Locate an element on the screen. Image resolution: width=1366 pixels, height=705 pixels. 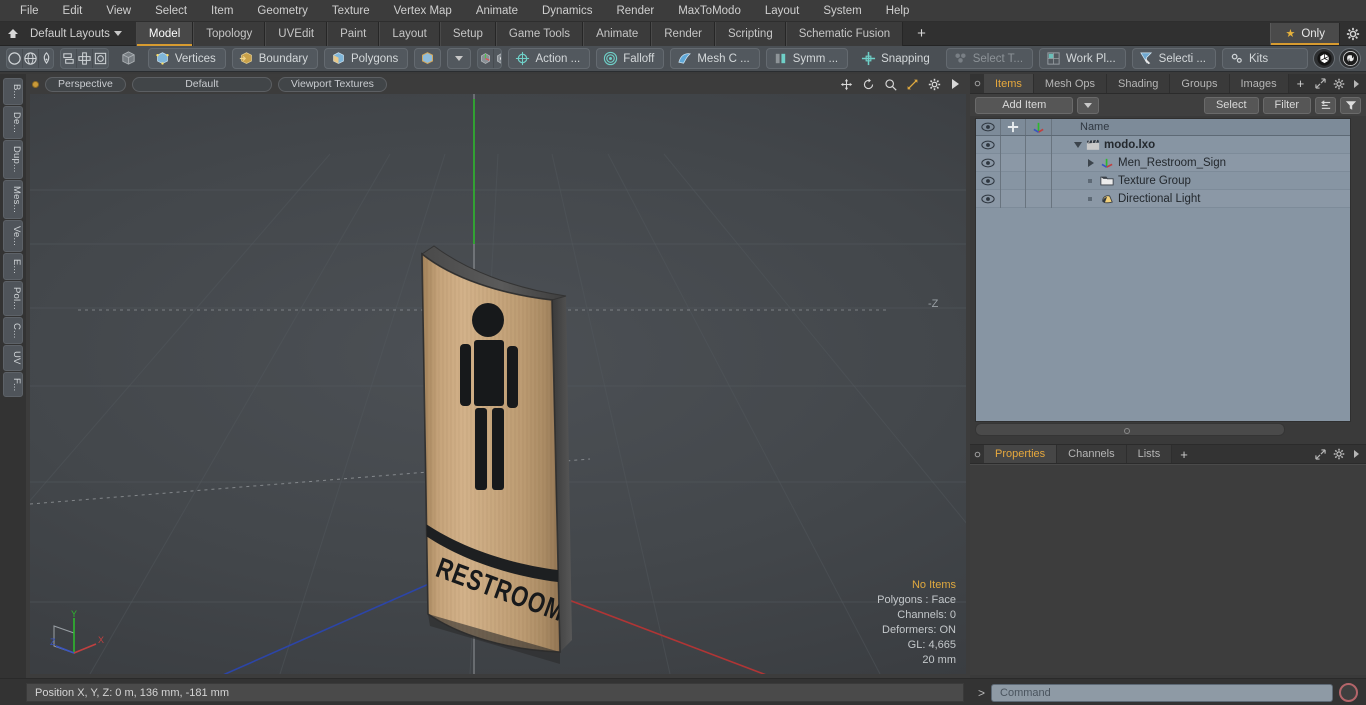
table-row: modo.lxo is located at coordinates (1163, 144).